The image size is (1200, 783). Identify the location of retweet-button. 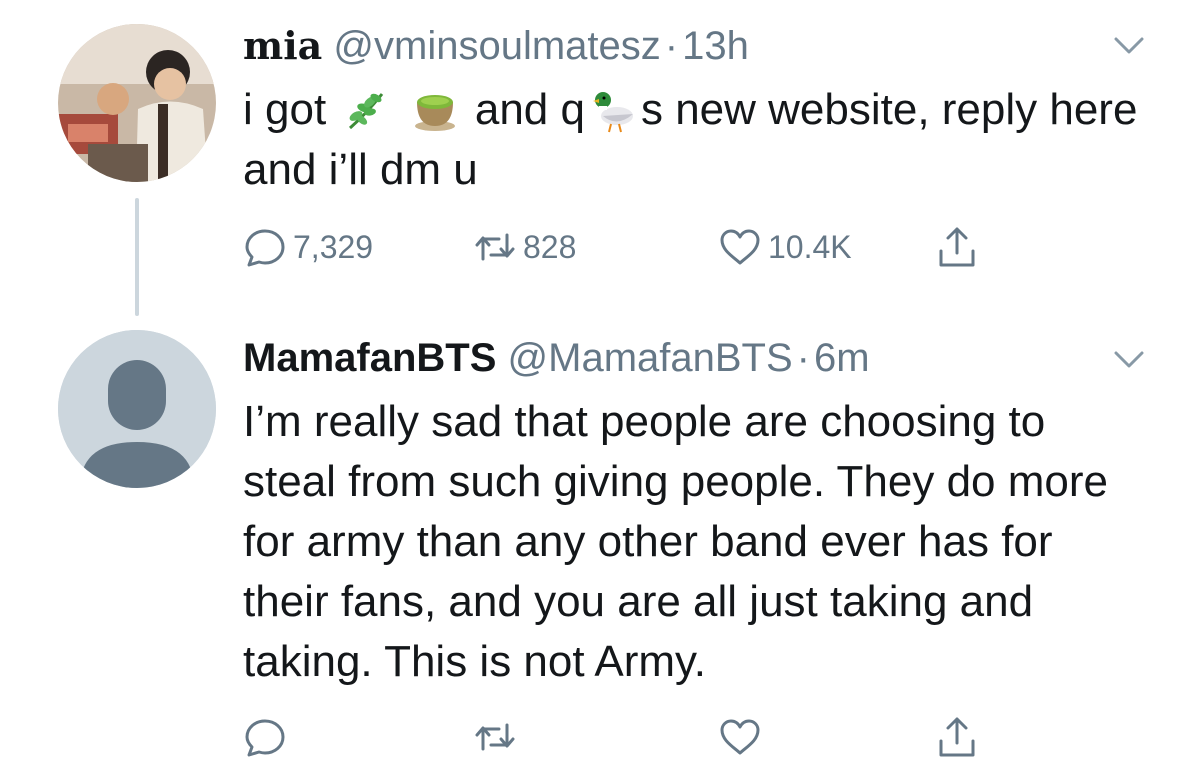
(495, 737).